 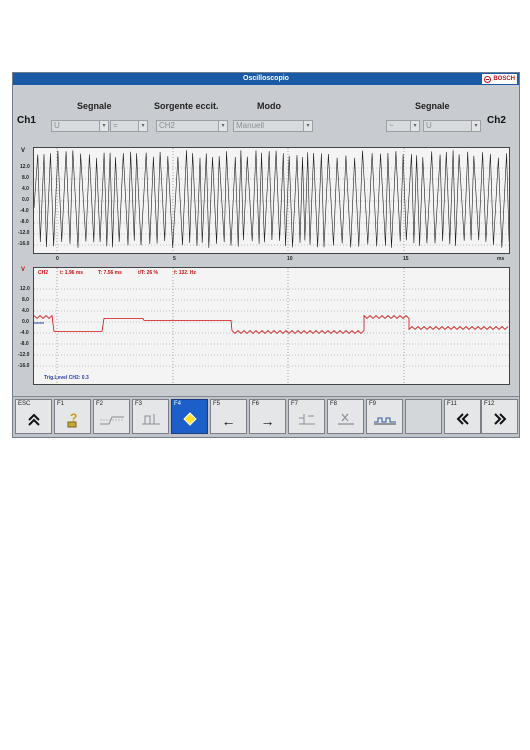 I want to click on ch1-scope-display, so click(x=271, y=200).